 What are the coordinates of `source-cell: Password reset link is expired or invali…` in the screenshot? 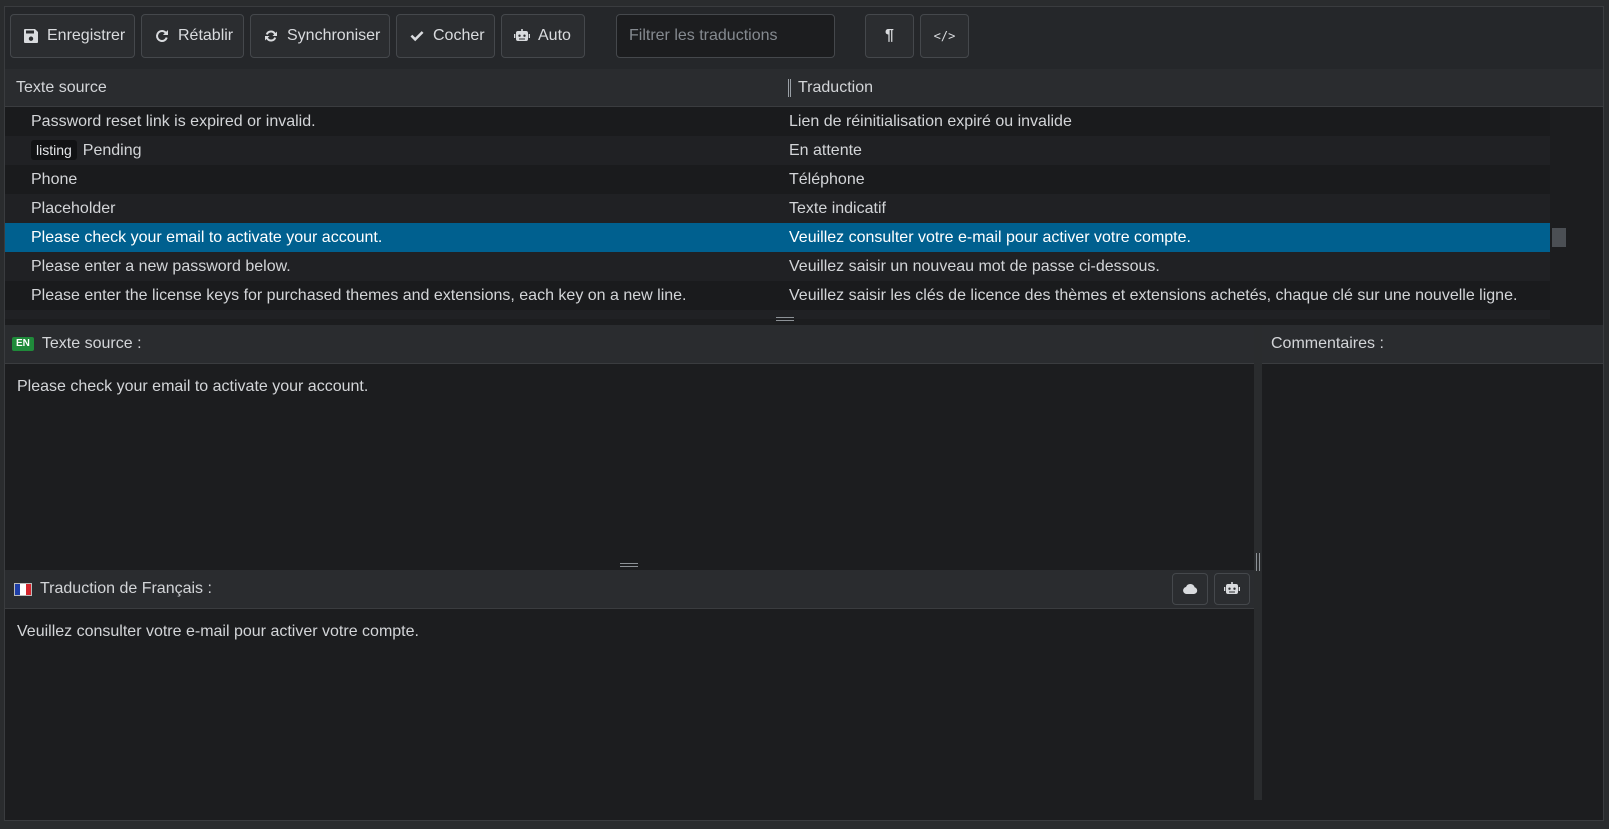 It's located at (173, 121).